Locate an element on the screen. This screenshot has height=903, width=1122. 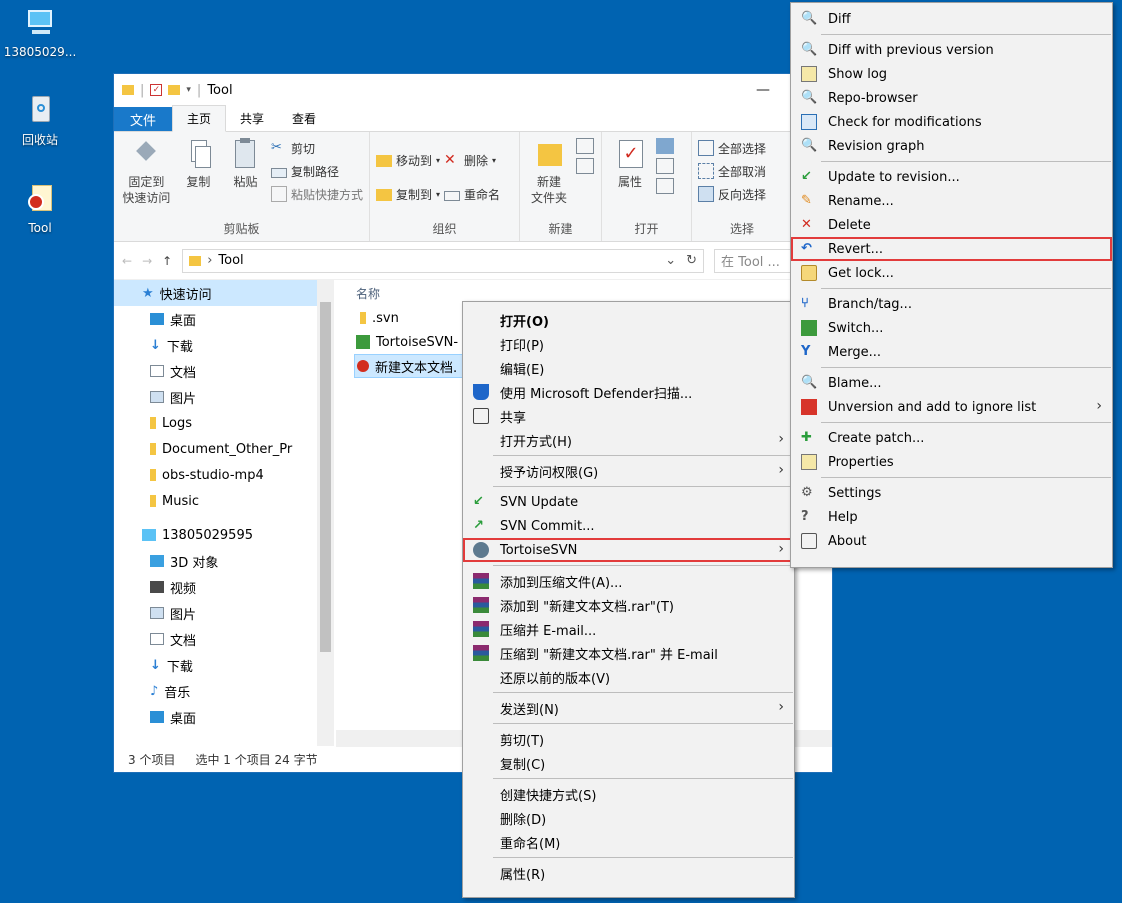
tab-view: 查看 is located at coordinates (304, 118).